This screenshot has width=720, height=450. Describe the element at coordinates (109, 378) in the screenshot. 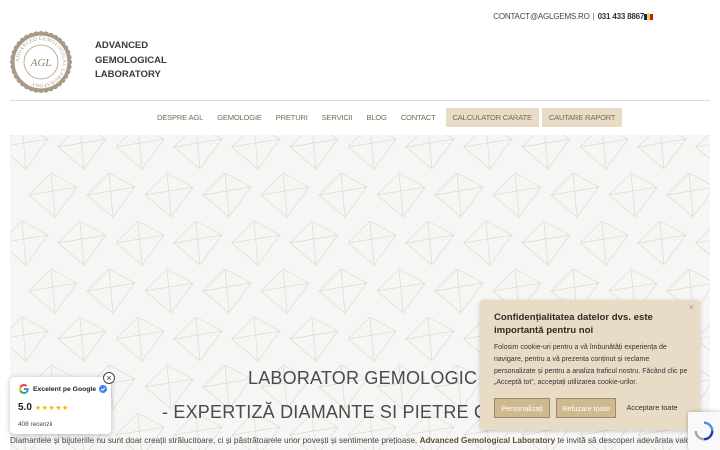

I see `close-google-widget-button: ×` at that location.